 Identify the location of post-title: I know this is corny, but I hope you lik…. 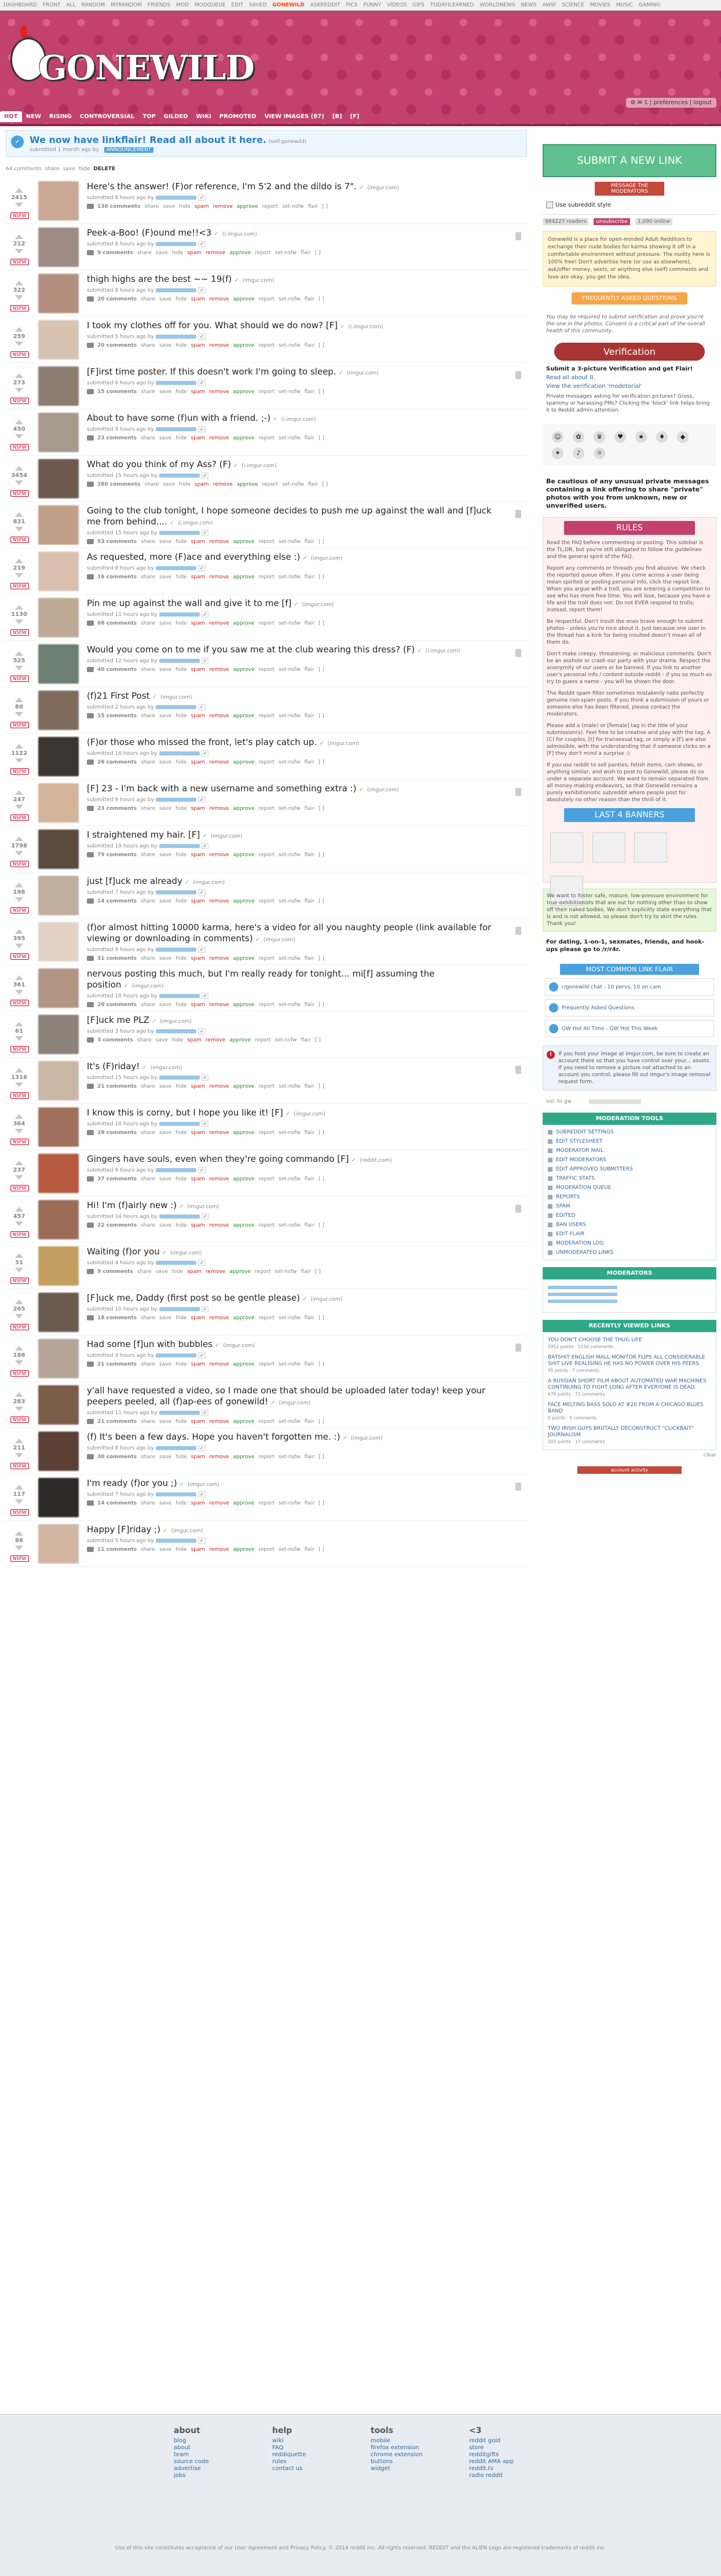
(185, 1112).